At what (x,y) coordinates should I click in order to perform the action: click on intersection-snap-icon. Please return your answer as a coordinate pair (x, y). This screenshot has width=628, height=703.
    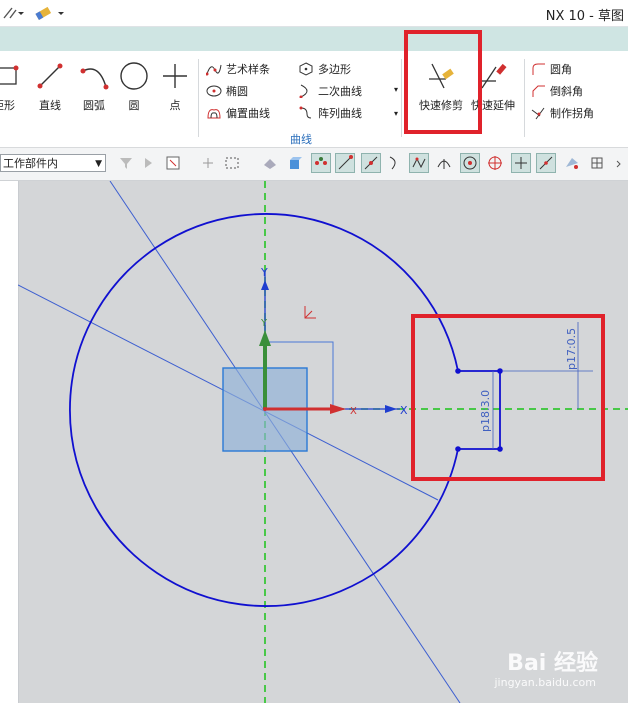
    Looking at the image, I should click on (444, 163).